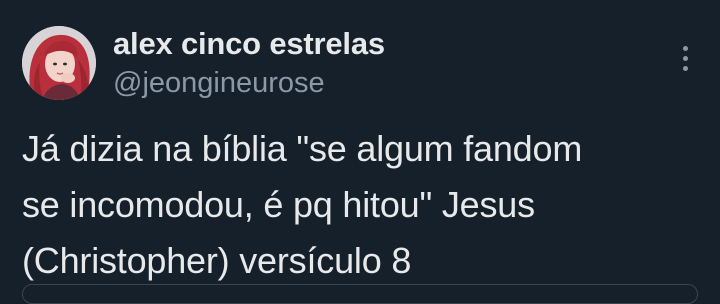 This screenshot has width=720, height=304. Describe the element at coordinates (360, 294) in the screenshot. I see `media-card` at that location.